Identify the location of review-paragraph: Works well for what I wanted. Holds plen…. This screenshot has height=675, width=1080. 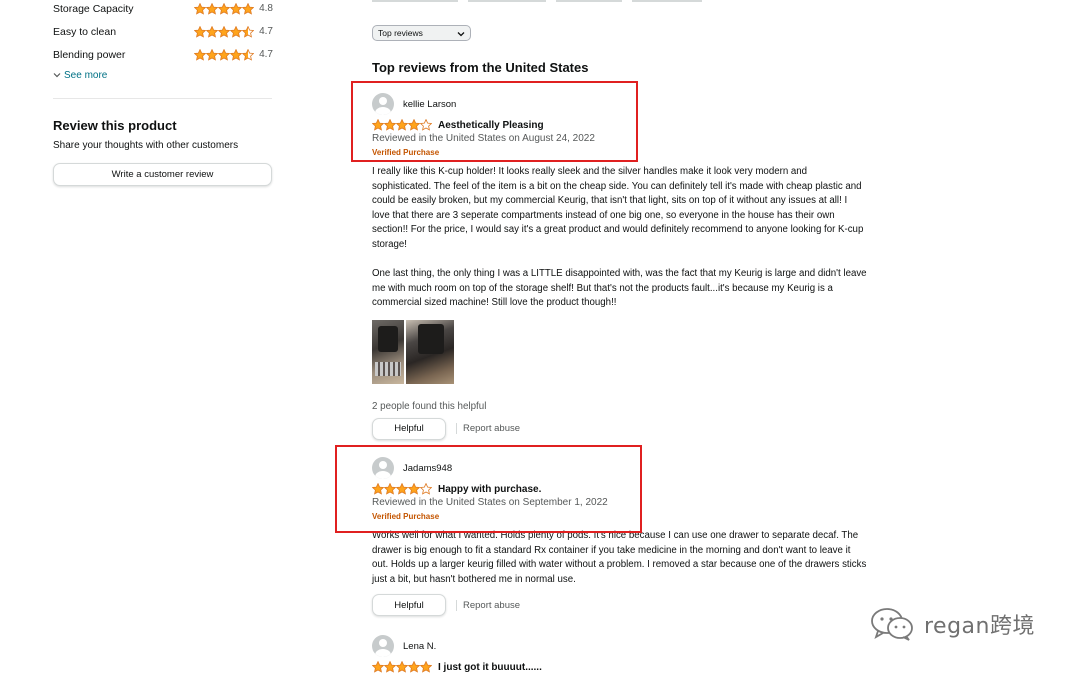
(619, 557).